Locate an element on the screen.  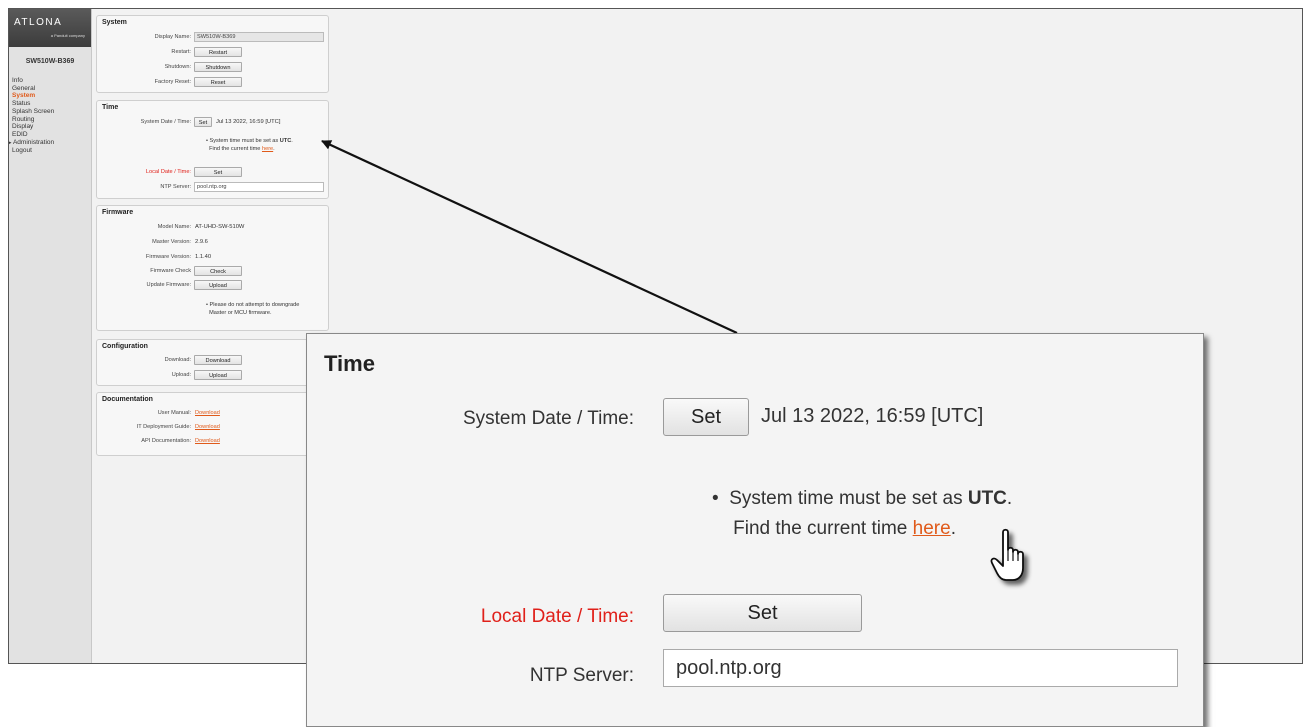
zoom-find-time-suffix: . is located at coordinates (953, 528).